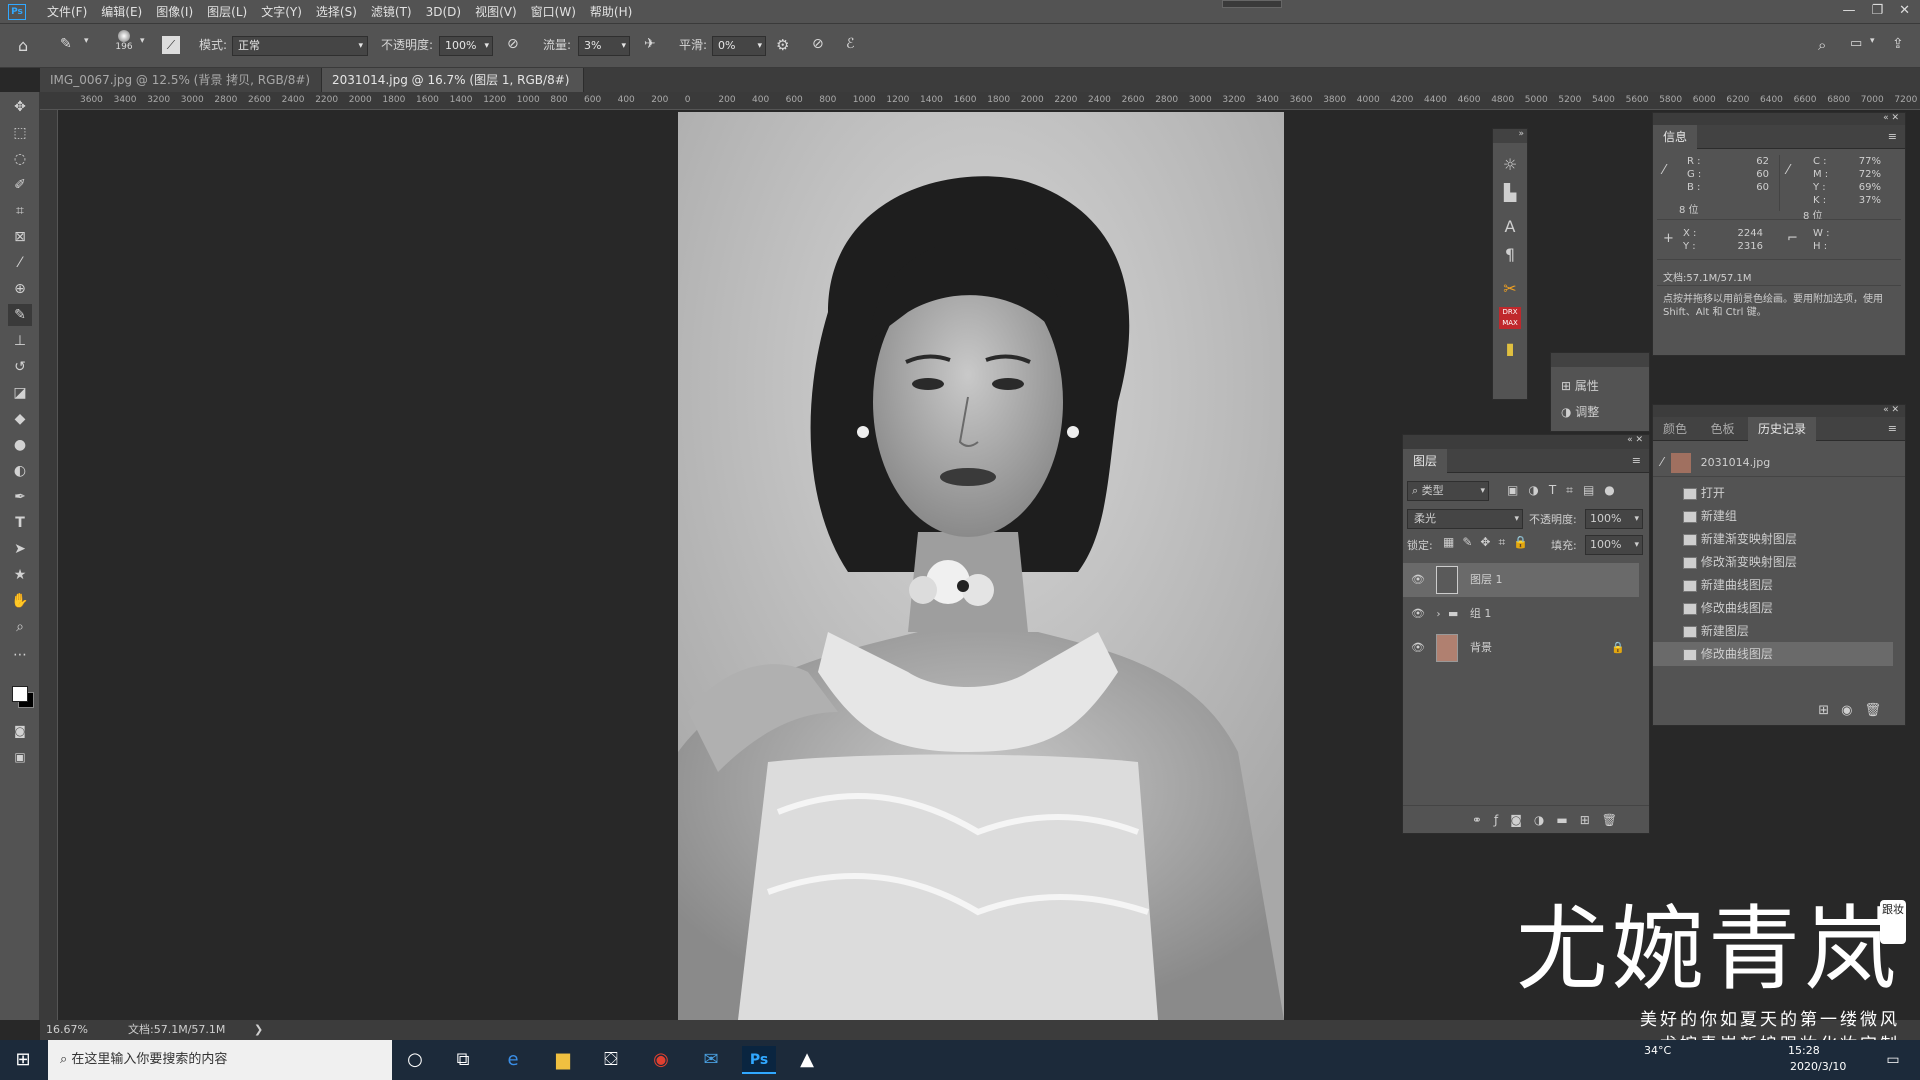 The height and width of the screenshot is (1080, 1920). Describe the element at coordinates (1779, 631) in the screenshot. I see `history-item: 新建图层` at that location.